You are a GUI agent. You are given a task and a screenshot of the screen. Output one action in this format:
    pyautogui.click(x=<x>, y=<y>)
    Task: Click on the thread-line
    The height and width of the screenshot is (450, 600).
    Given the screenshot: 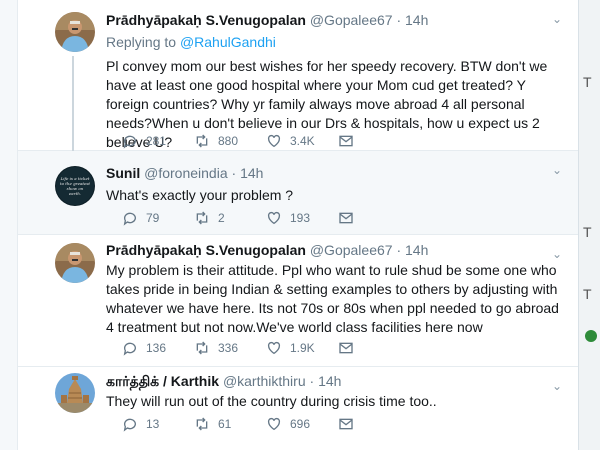 What is the action you would take?
    pyautogui.click(x=73, y=103)
    